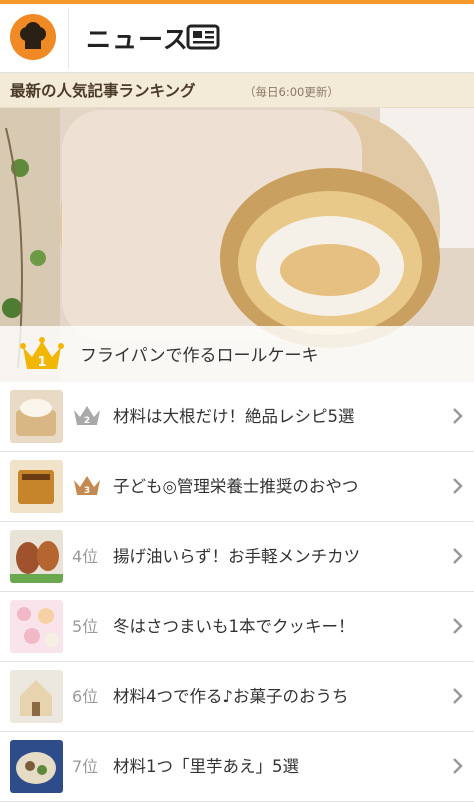  I want to click on rank-label: 5位, so click(85, 626).